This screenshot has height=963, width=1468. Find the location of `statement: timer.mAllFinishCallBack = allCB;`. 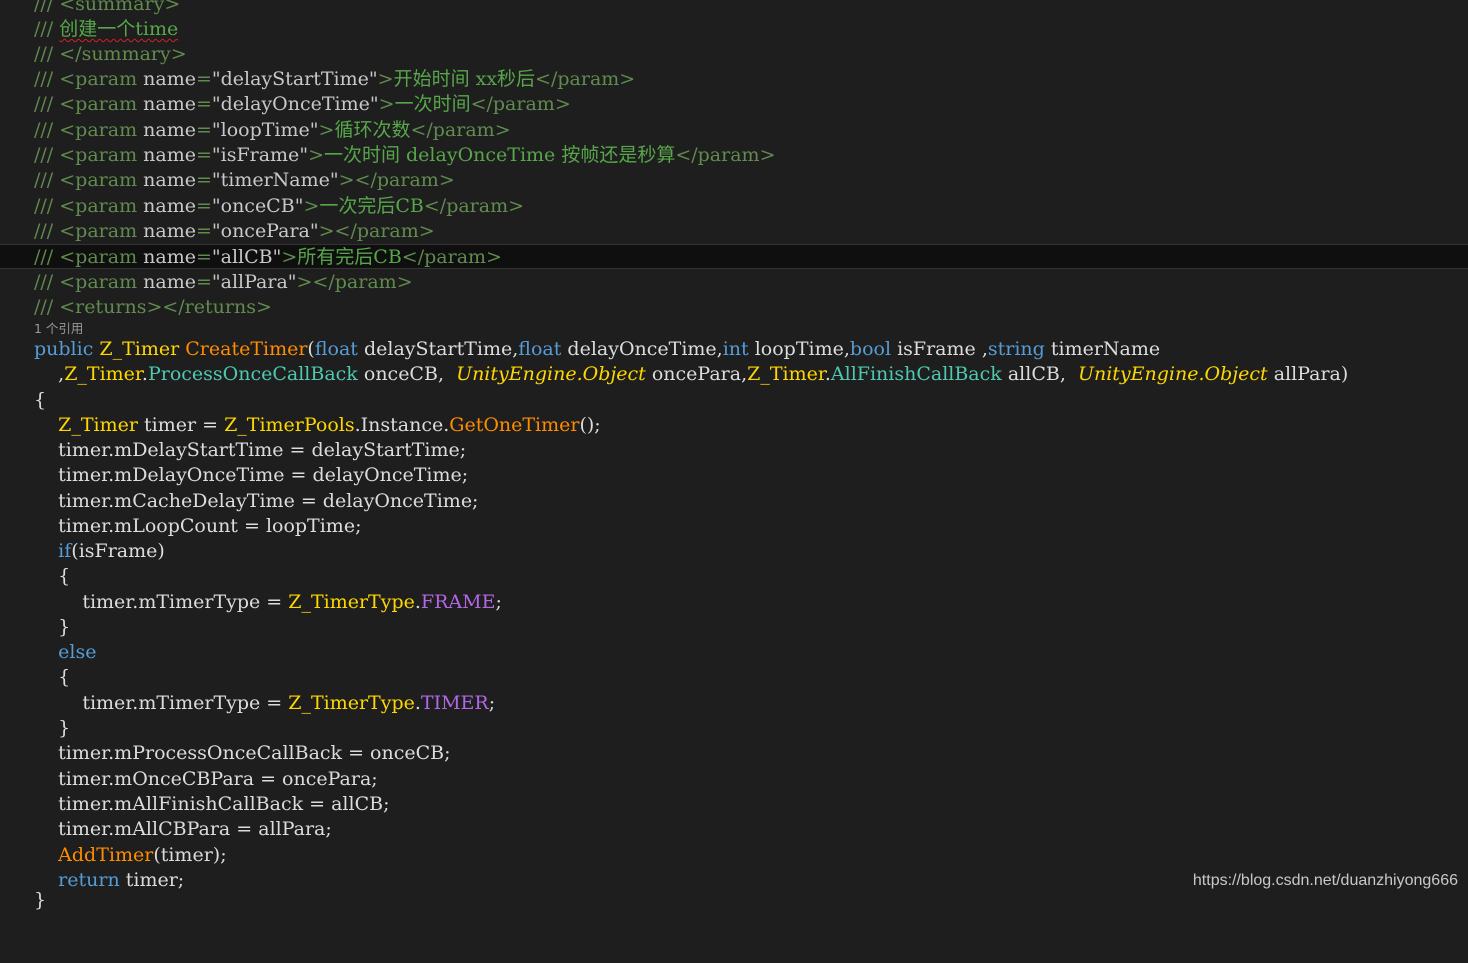

statement: timer.mAllFinishCallBack = allCB; is located at coordinates (224, 804).